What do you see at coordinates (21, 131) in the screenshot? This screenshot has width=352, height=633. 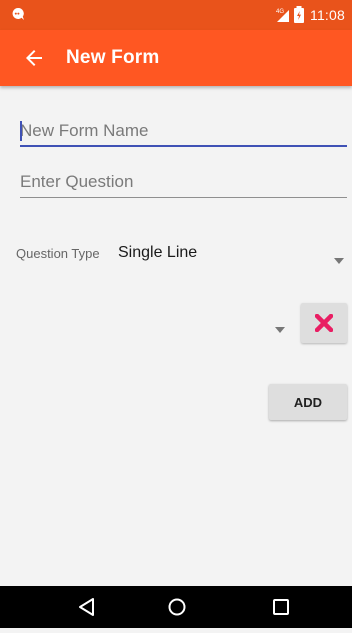 I see `text-caret` at bounding box center [21, 131].